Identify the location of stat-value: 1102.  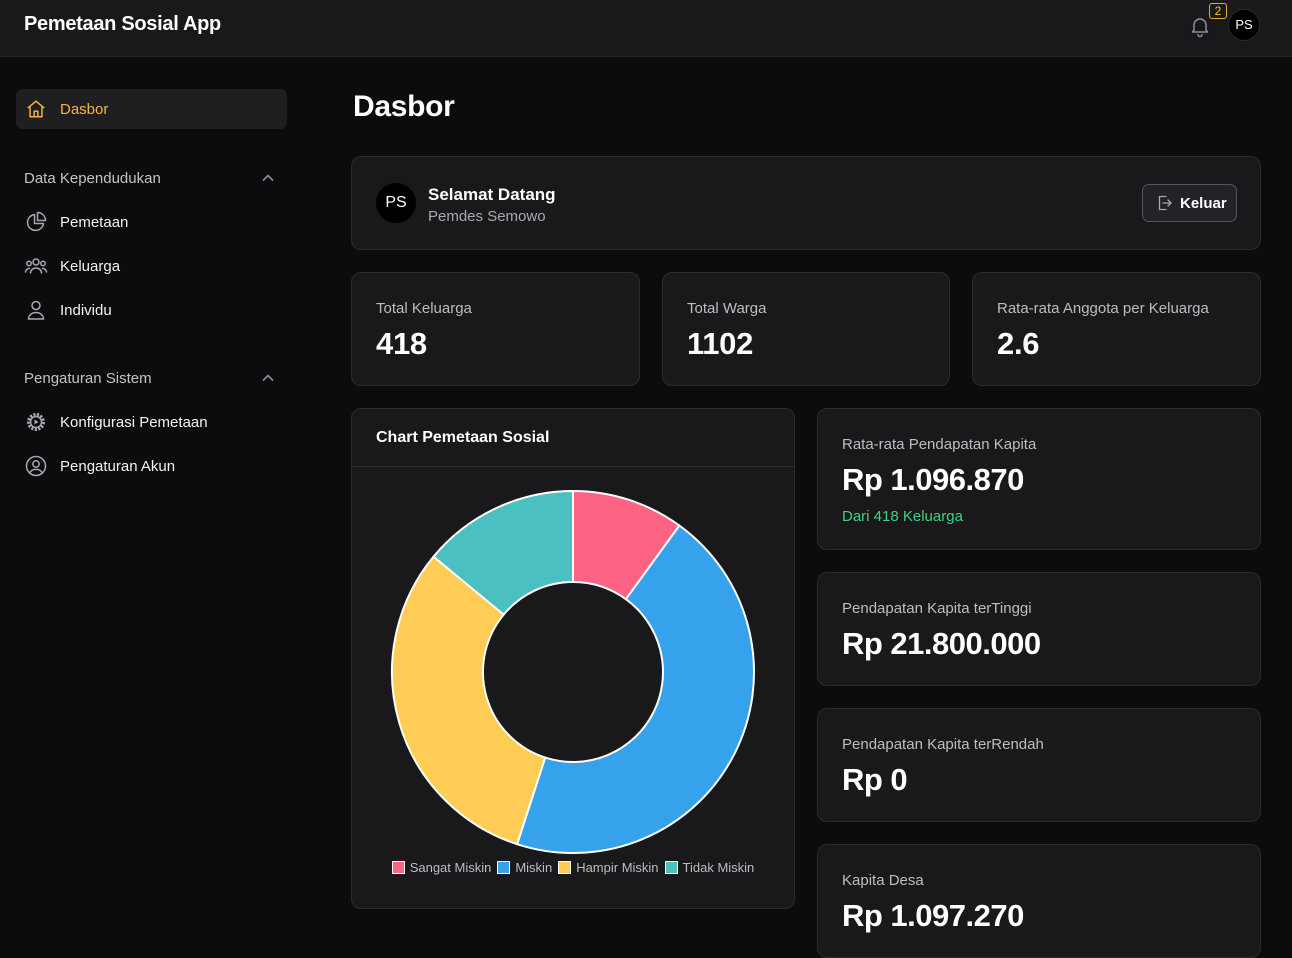
(720, 343).